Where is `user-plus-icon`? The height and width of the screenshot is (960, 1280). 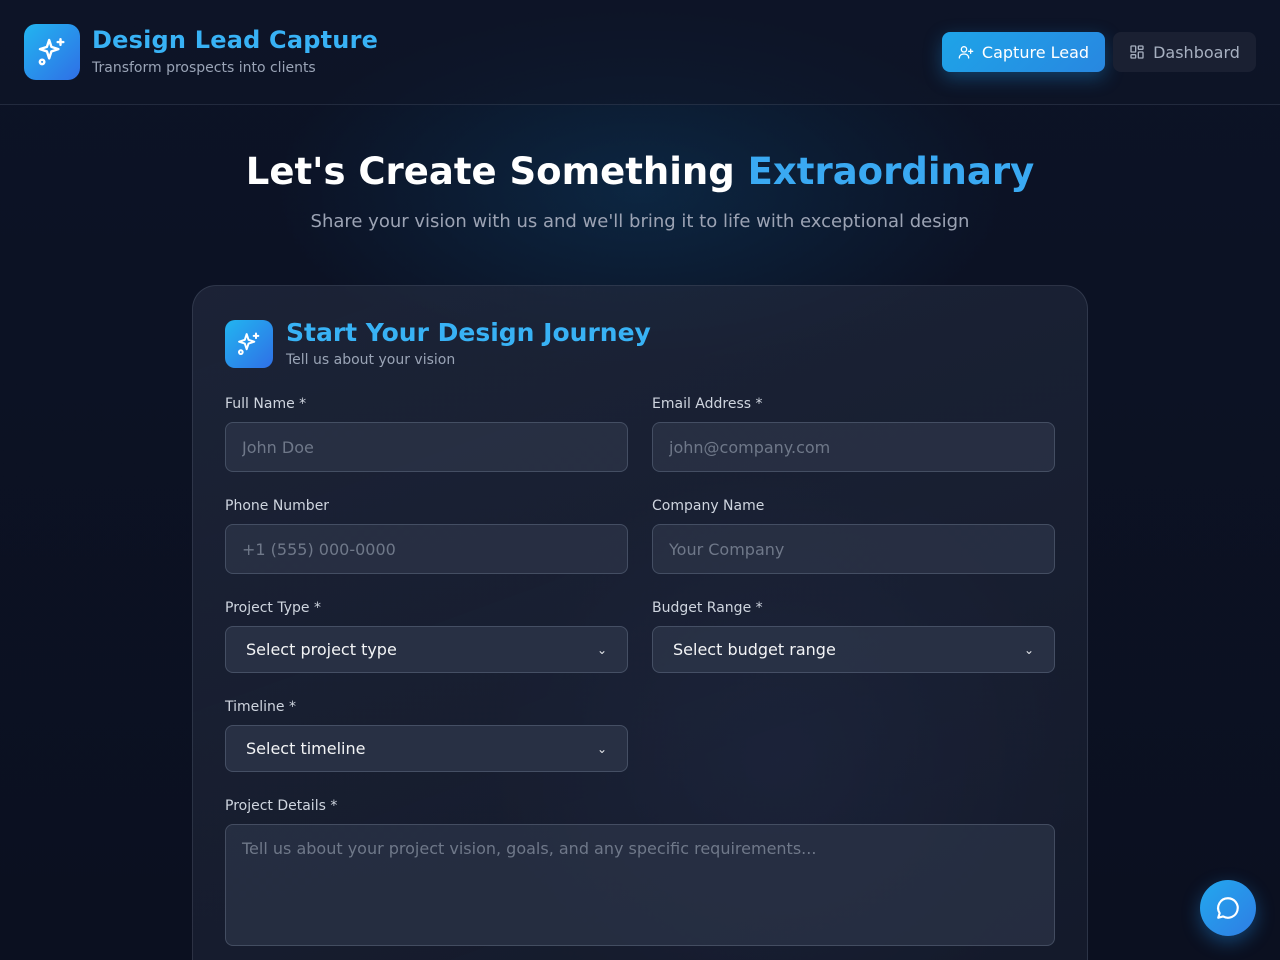 user-plus-icon is located at coordinates (966, 52).